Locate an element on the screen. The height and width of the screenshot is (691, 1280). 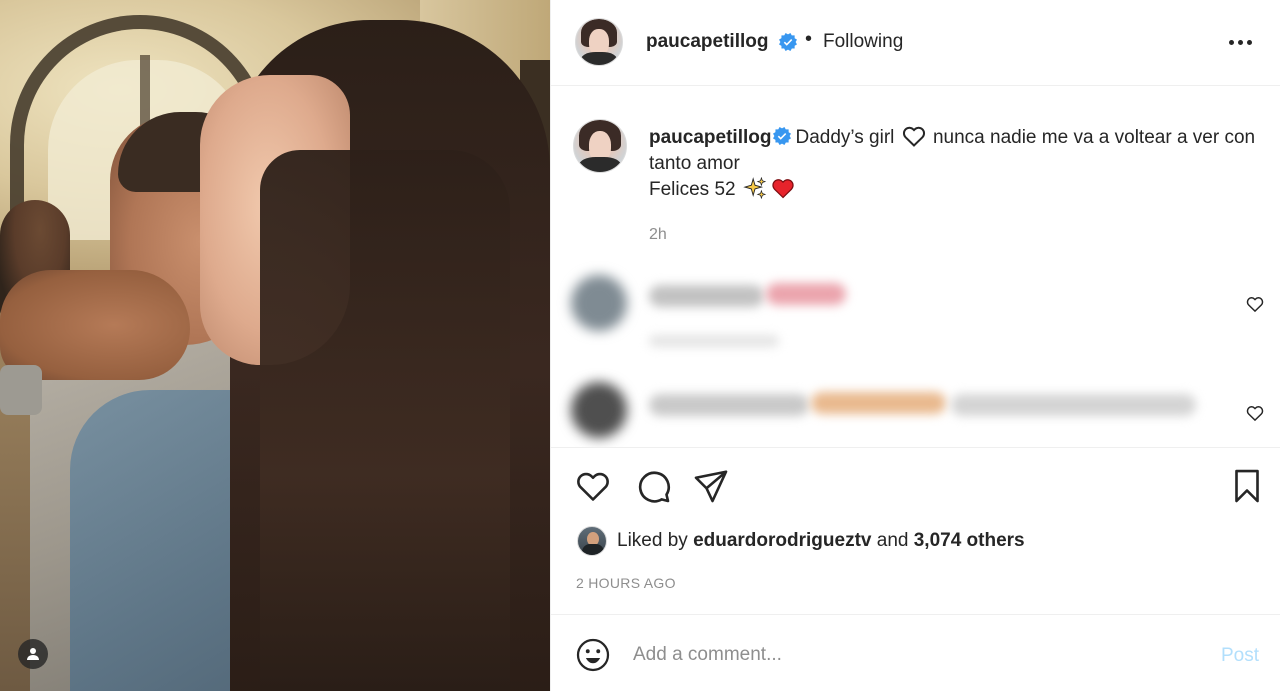
caption-author-avatar is located at coordinates (600, 146).